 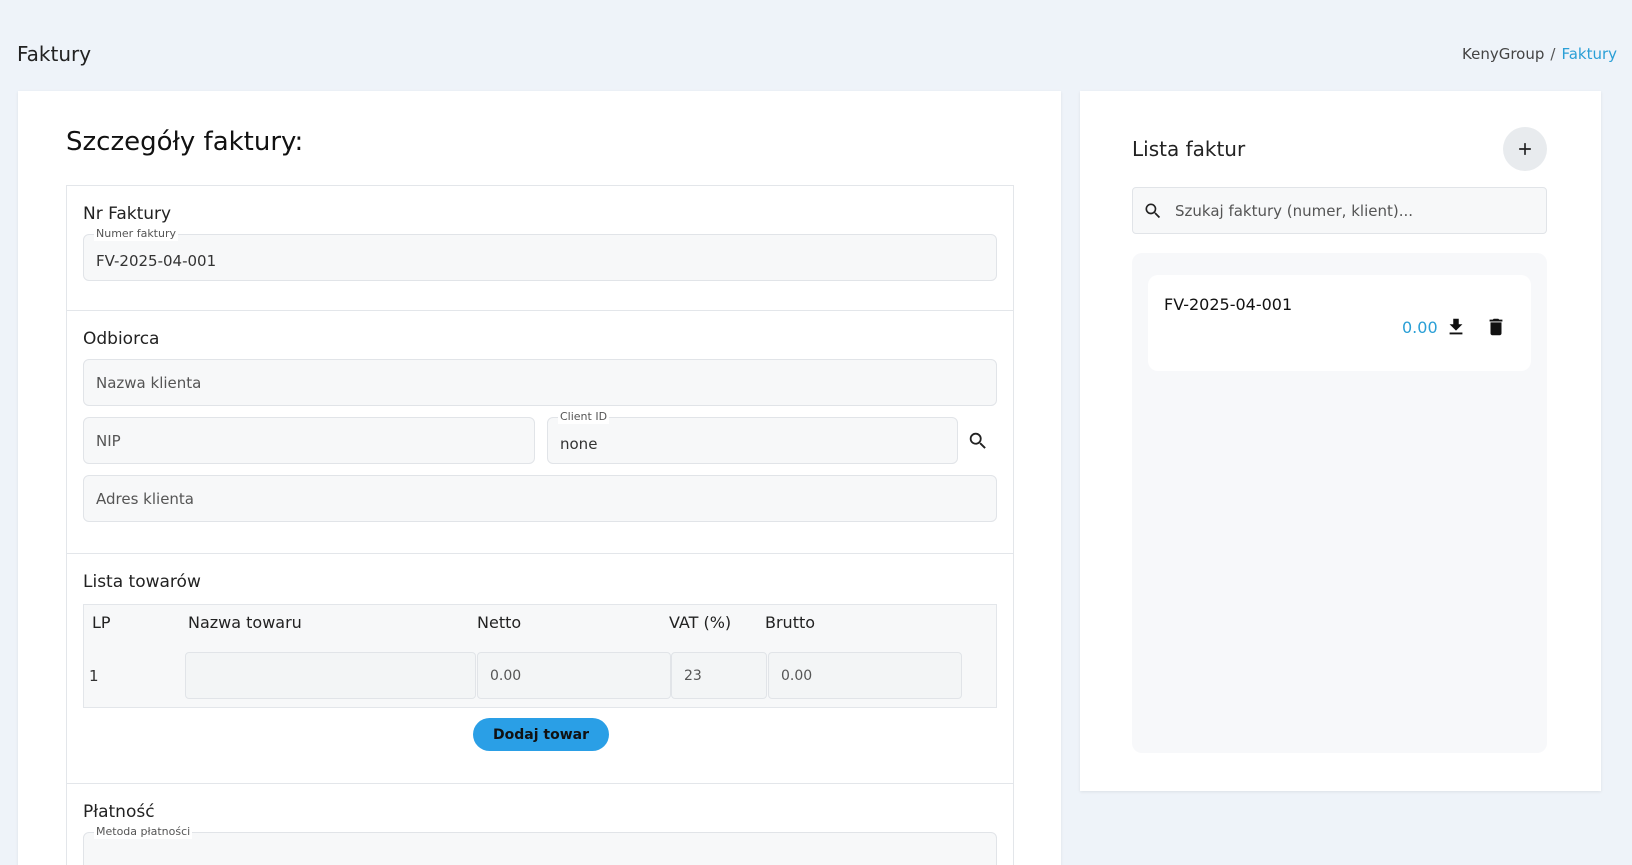 I want to click on download-icon, so click(x=1456, y=326).